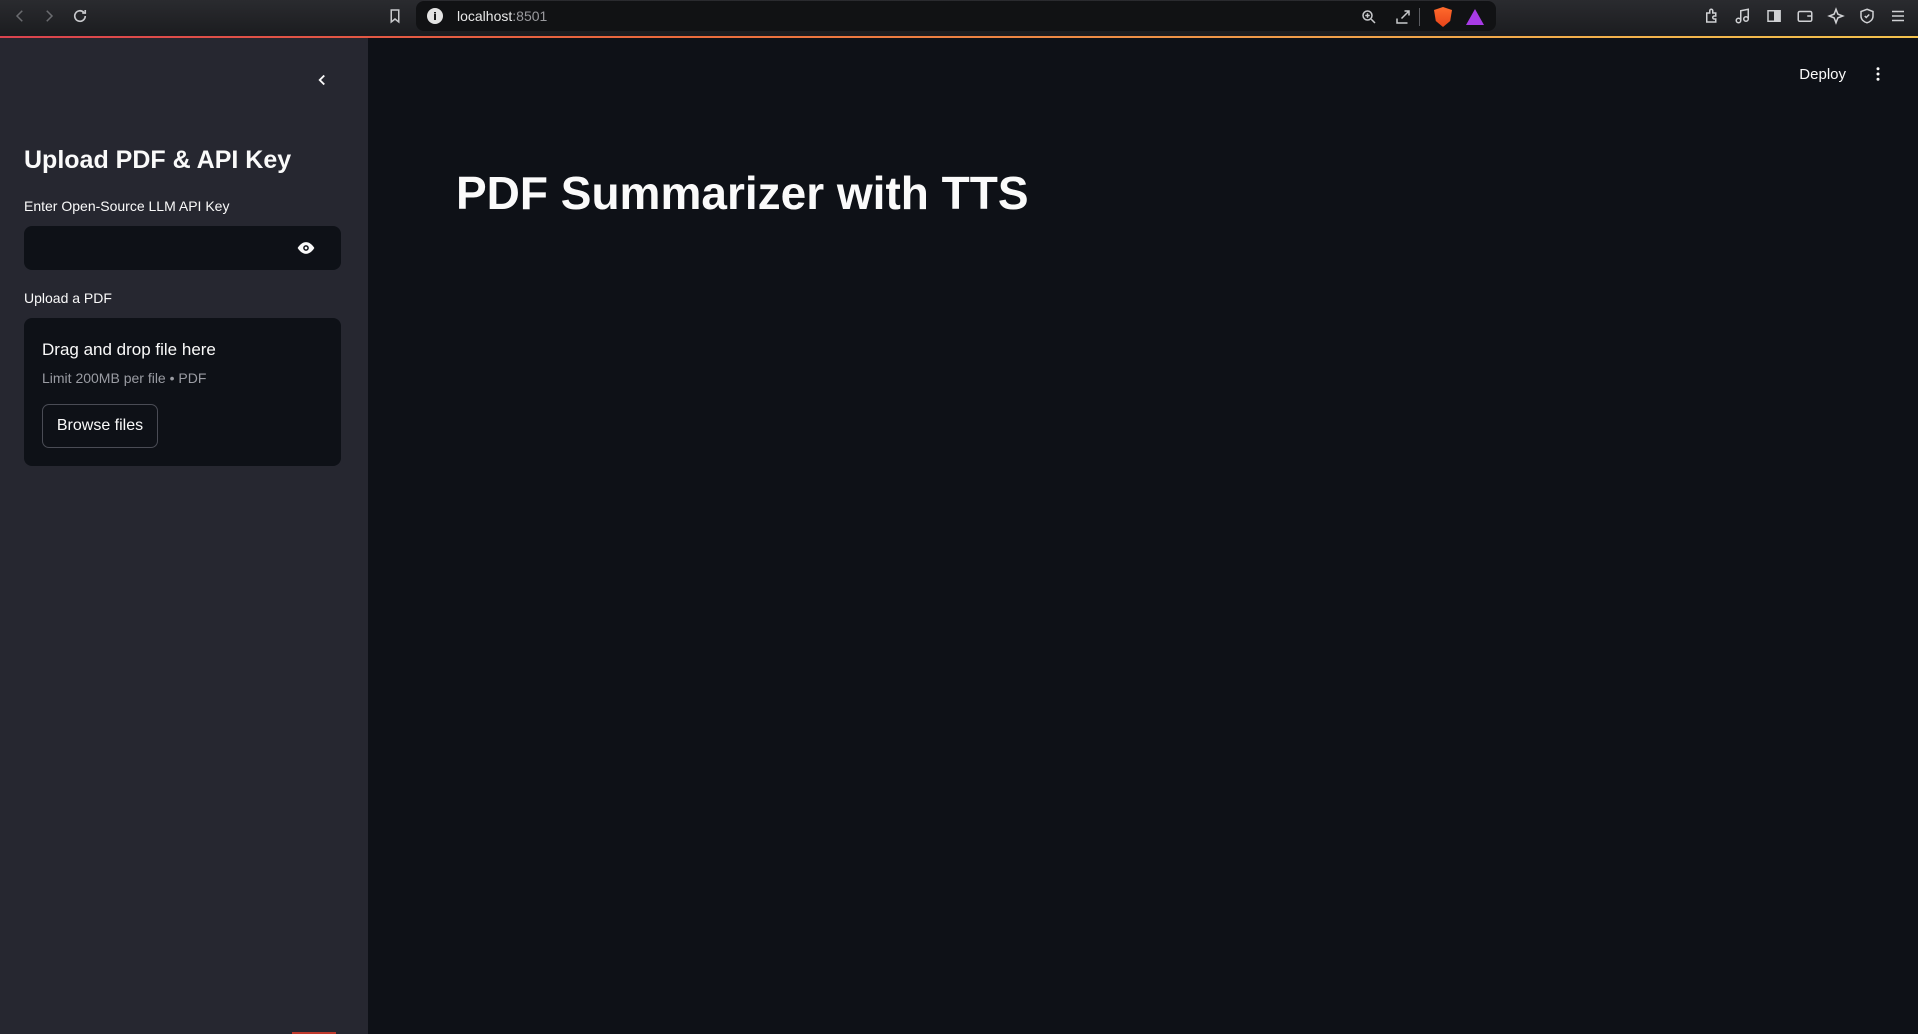 The width and height of the screenshot is (1918, 1034). What do you see at coordinates (530, 16) in the screenshot?
I see `url-port: :8501` at bounding box center [530, 16].